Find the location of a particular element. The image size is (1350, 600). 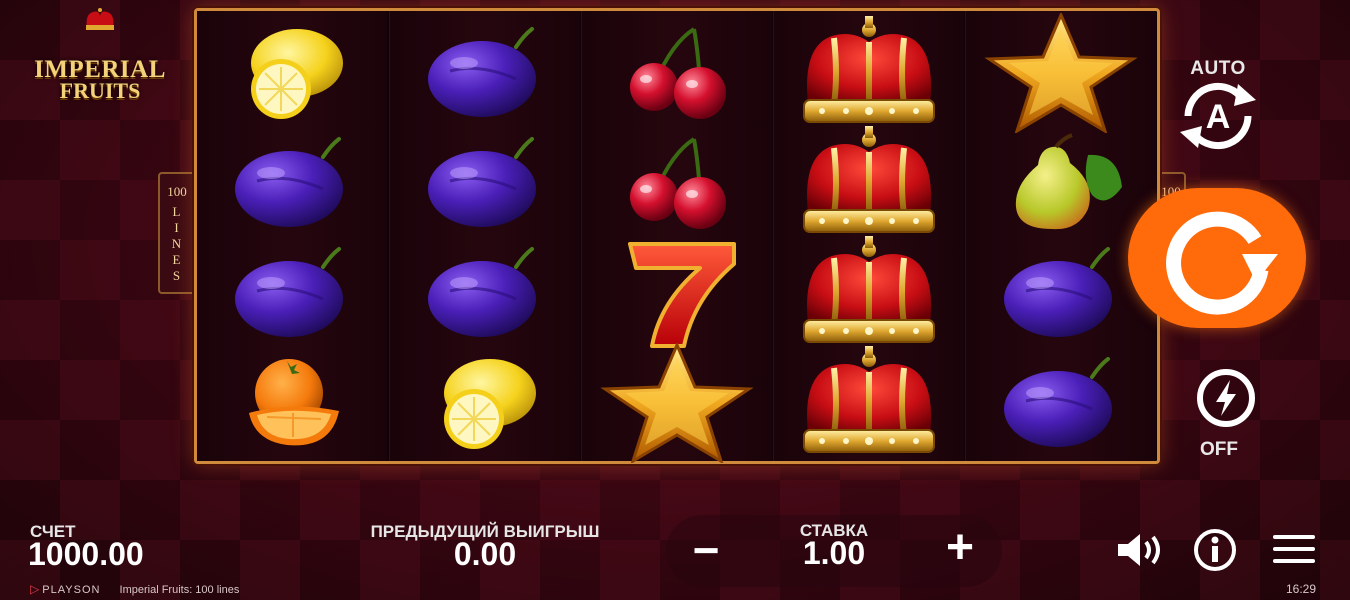

logo-title-line2: FRUITS is located at coordinates (100, 90).